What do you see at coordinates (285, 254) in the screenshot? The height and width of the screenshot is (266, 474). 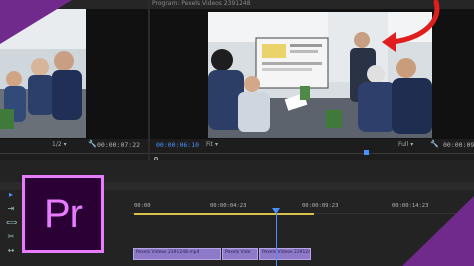 I see `timeline-clip: Pexels Videos 2391248` at bounding box center [285, 254].